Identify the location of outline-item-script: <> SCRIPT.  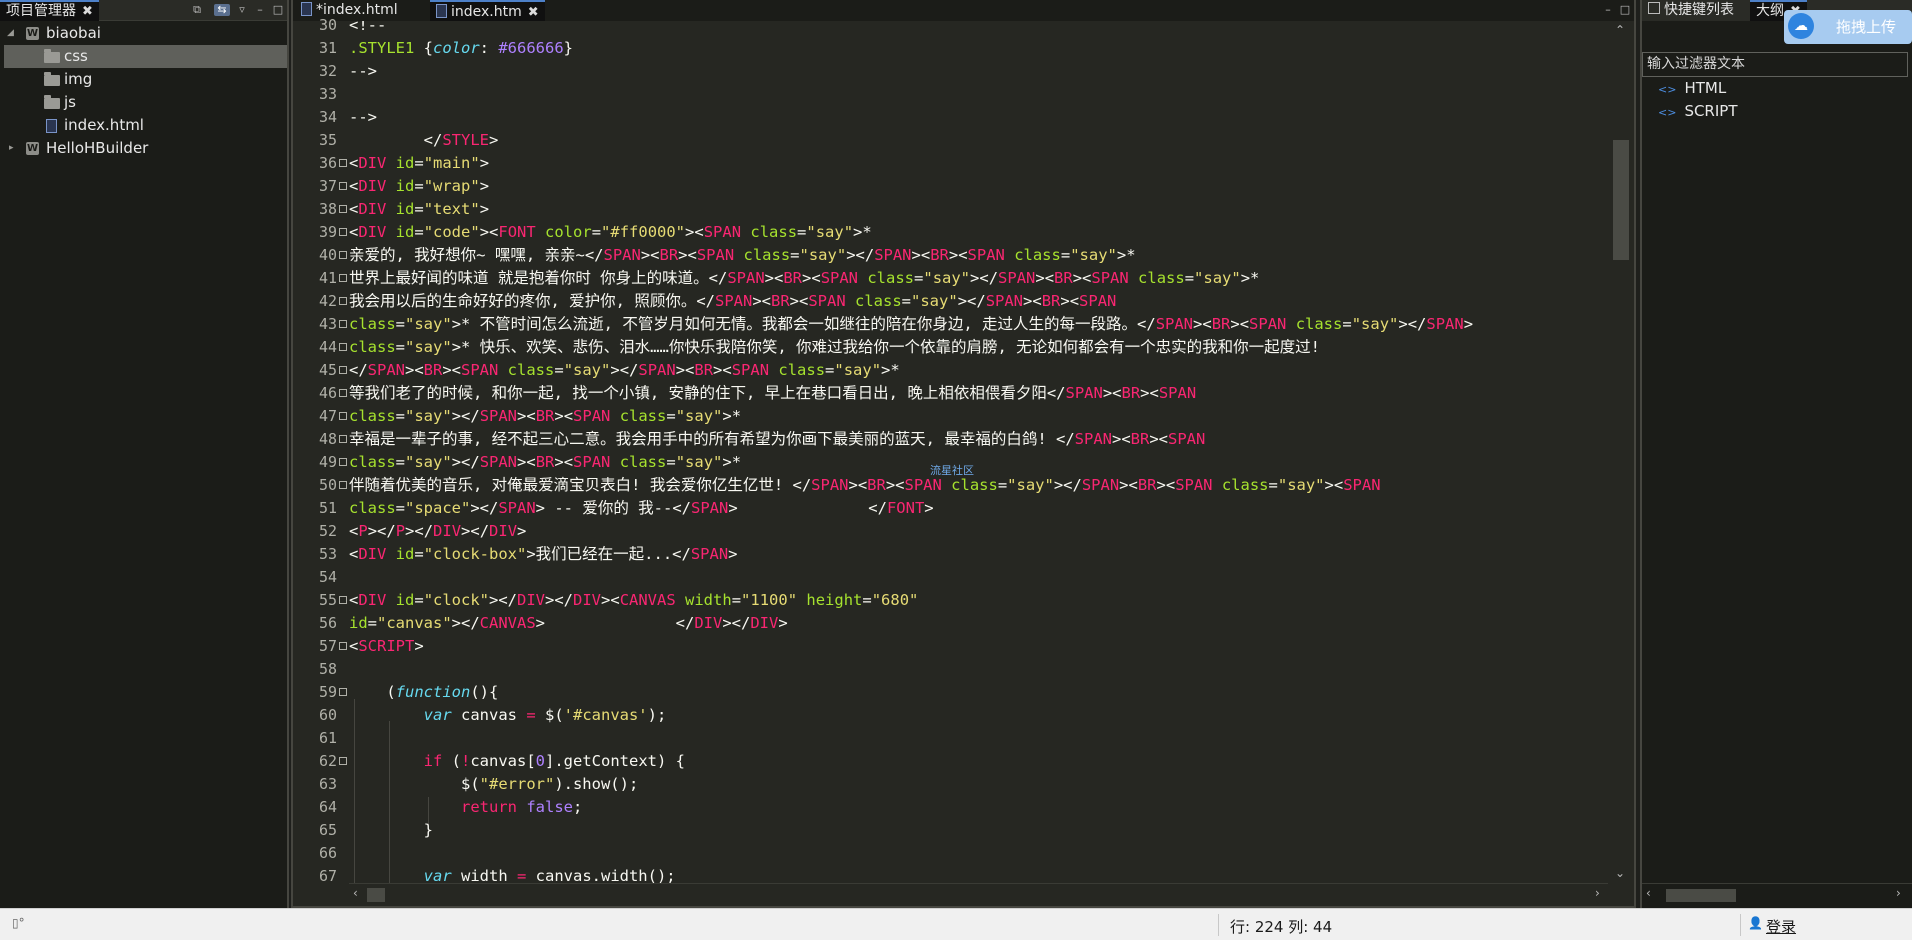
(1698, 111).